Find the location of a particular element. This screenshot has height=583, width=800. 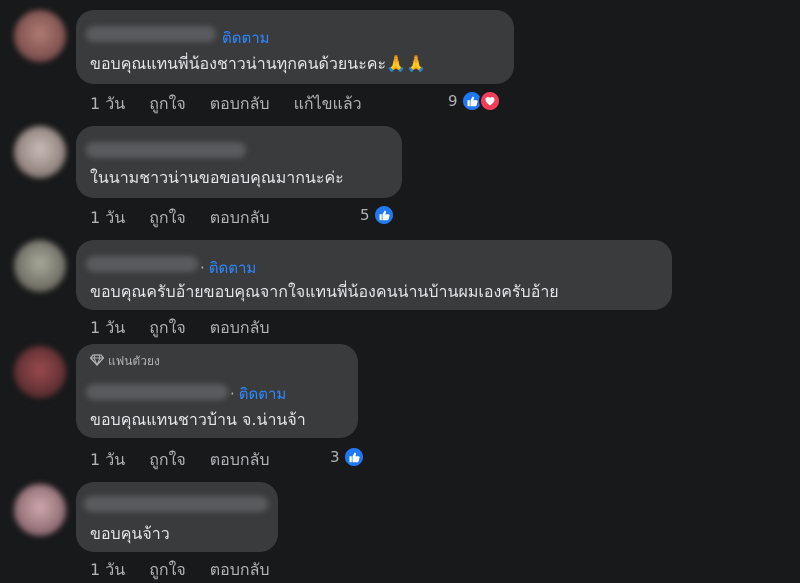

reaction-count: 9 is located at coordinates (453, 101).